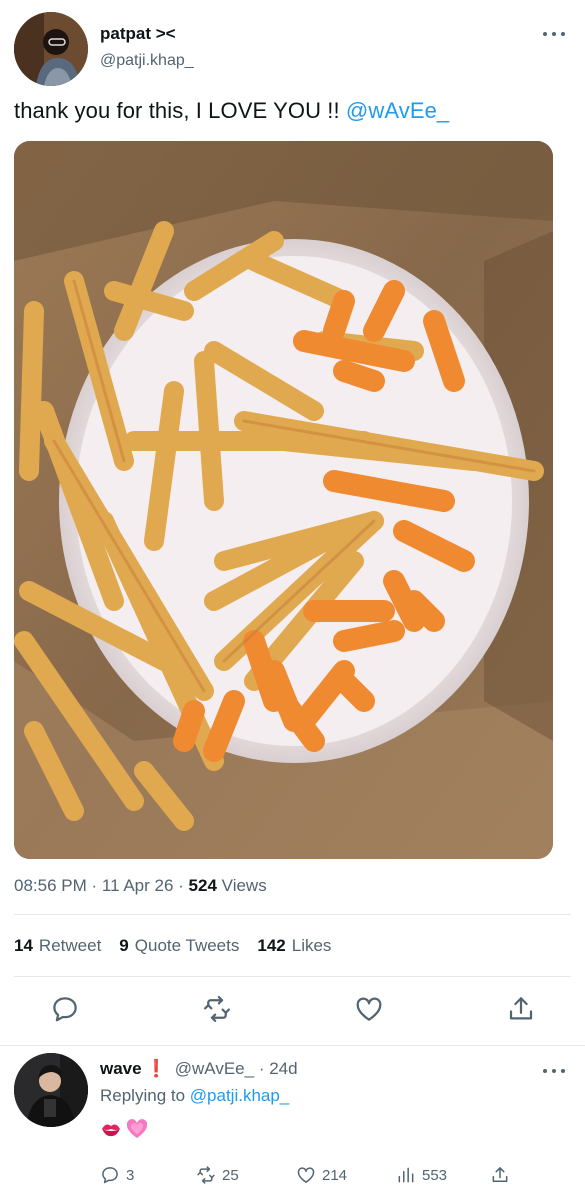 Image resolution: width=585 pixels, height=1200 pixels. What do you see at coordinates (51, 49) in the screenshot?
I see `author-avatar` at bounding box center [51, 49].